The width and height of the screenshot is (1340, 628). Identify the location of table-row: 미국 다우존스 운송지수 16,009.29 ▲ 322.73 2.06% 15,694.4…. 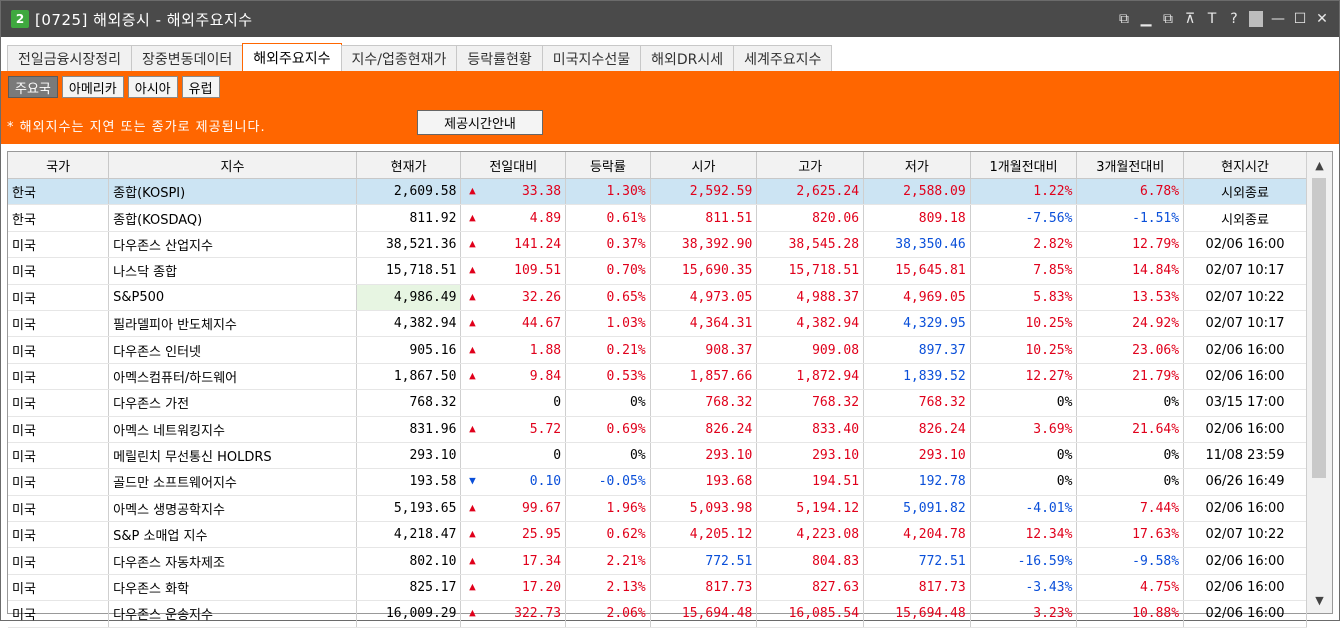
(657, 614).